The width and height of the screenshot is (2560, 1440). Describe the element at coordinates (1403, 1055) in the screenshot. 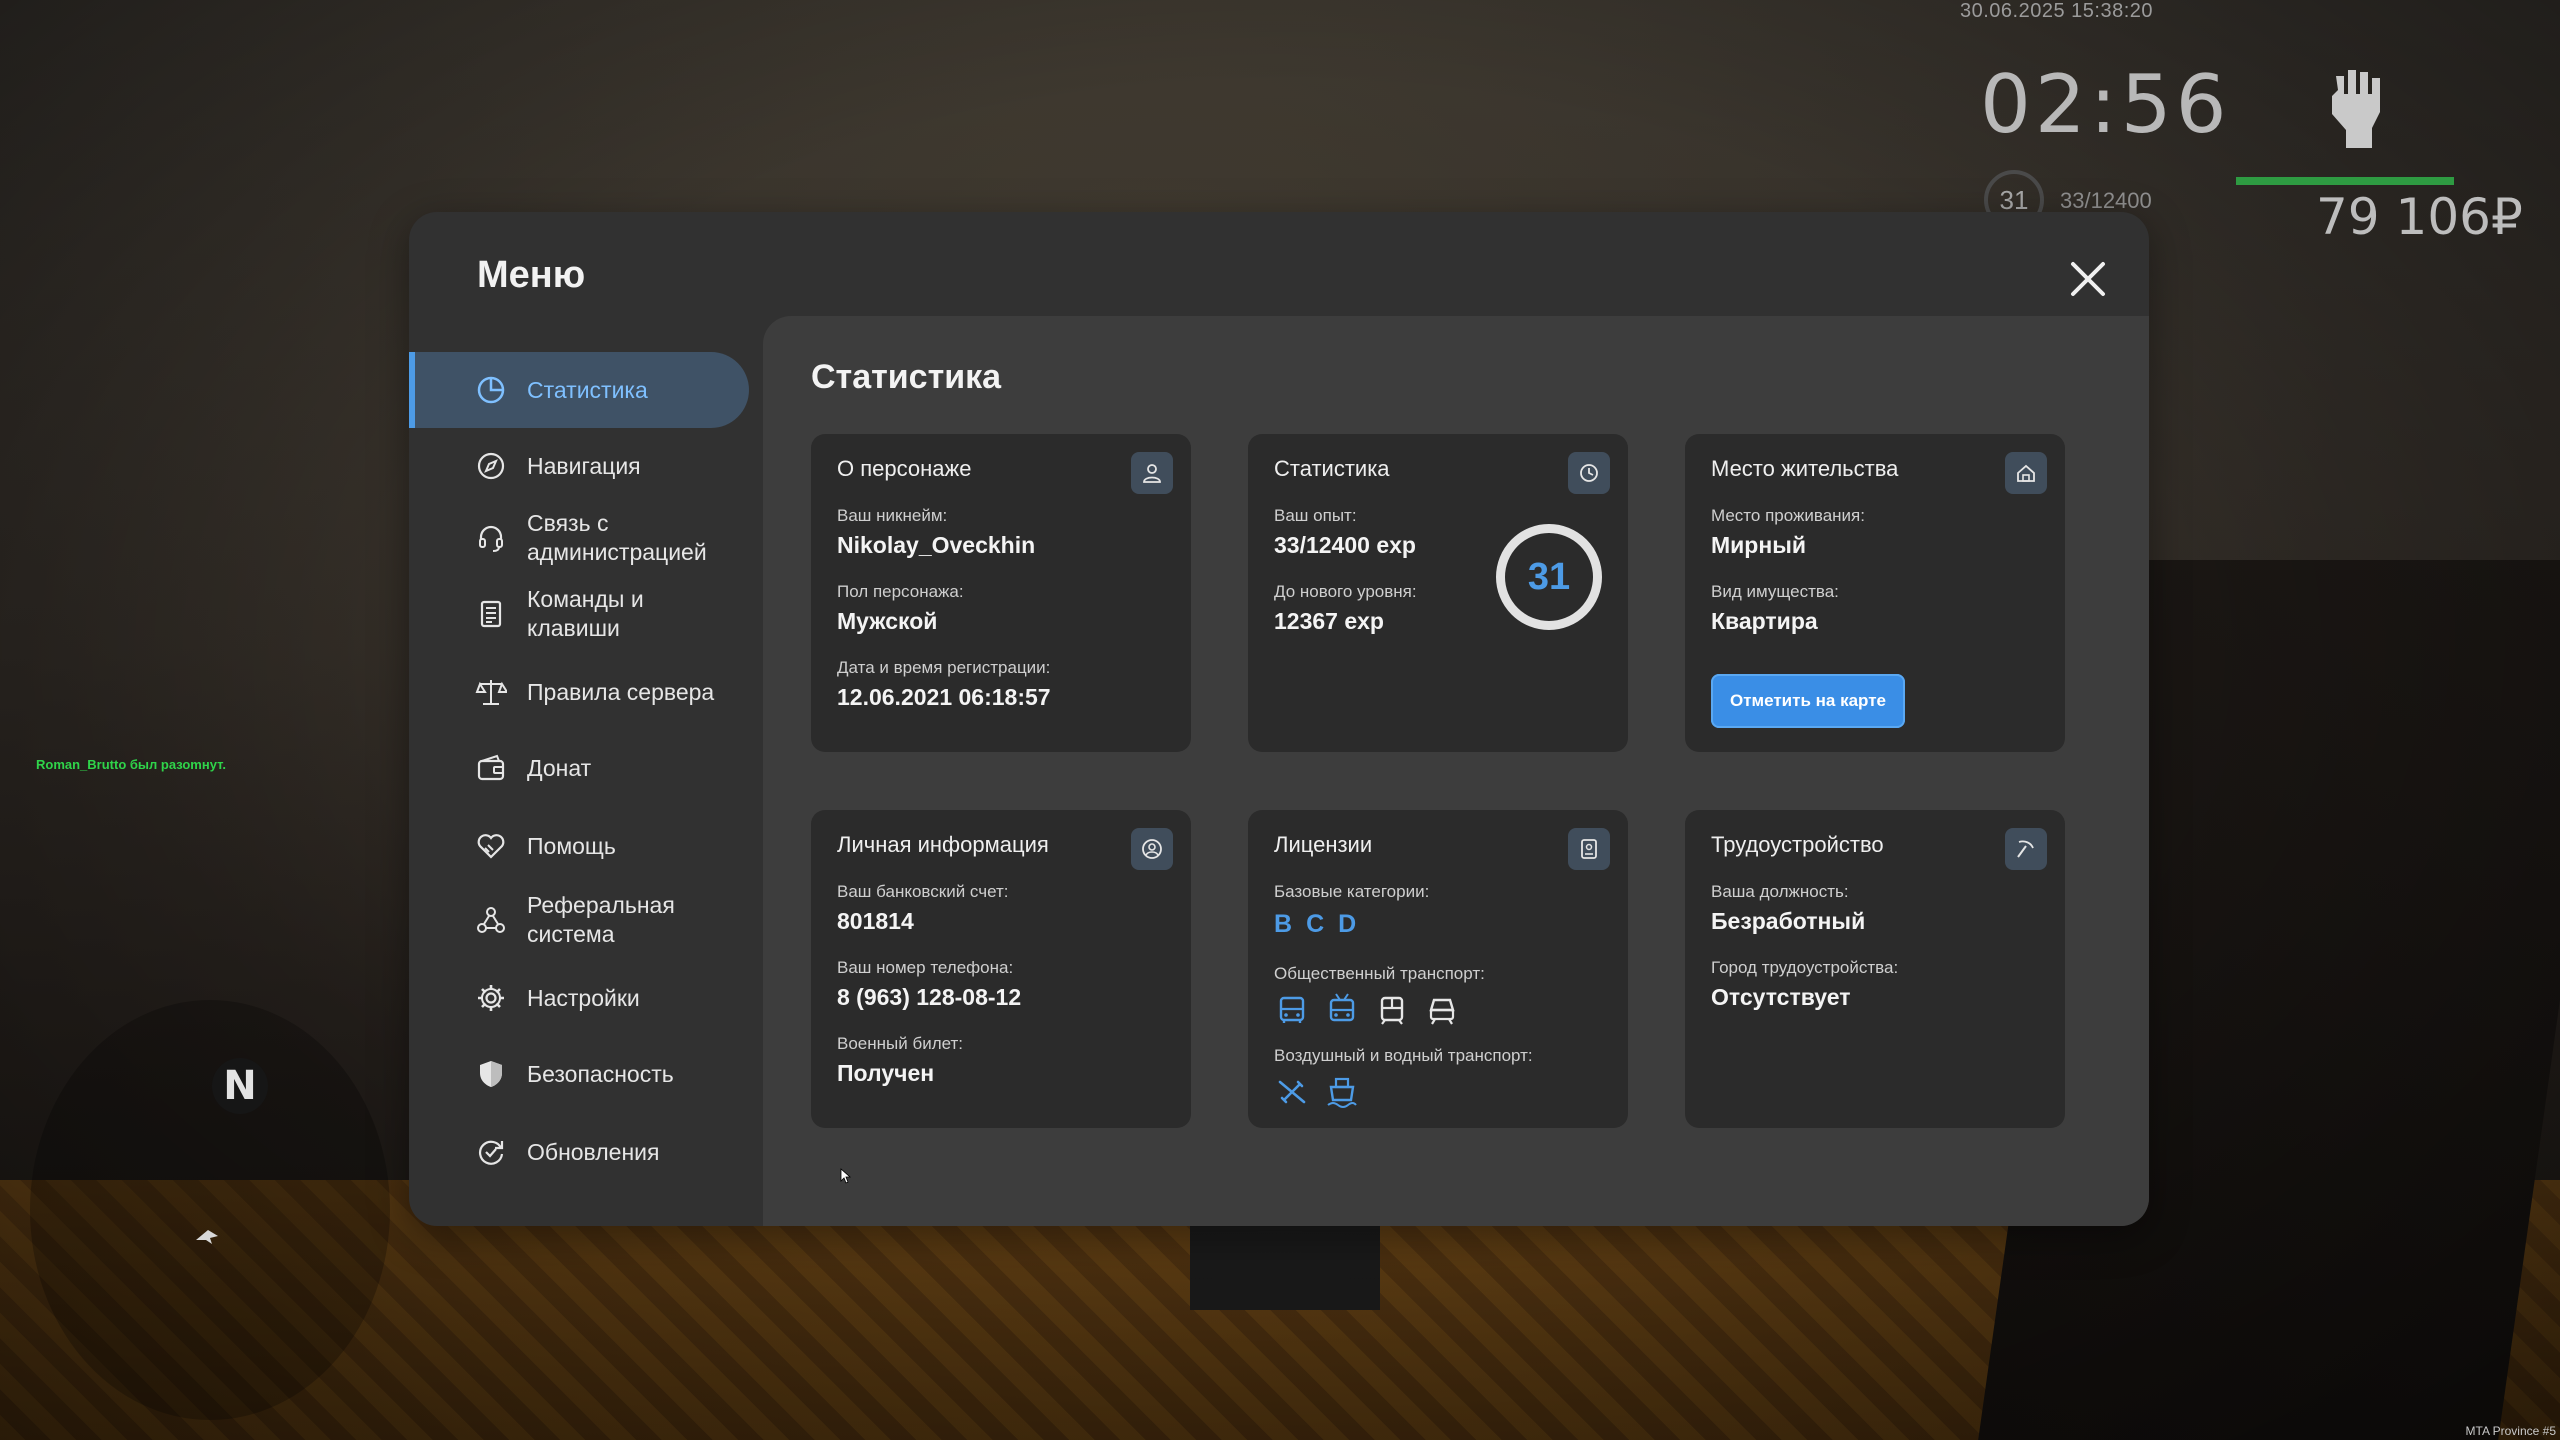

I see `air-water-label: Воздушный и водный транспорт:` at that location.